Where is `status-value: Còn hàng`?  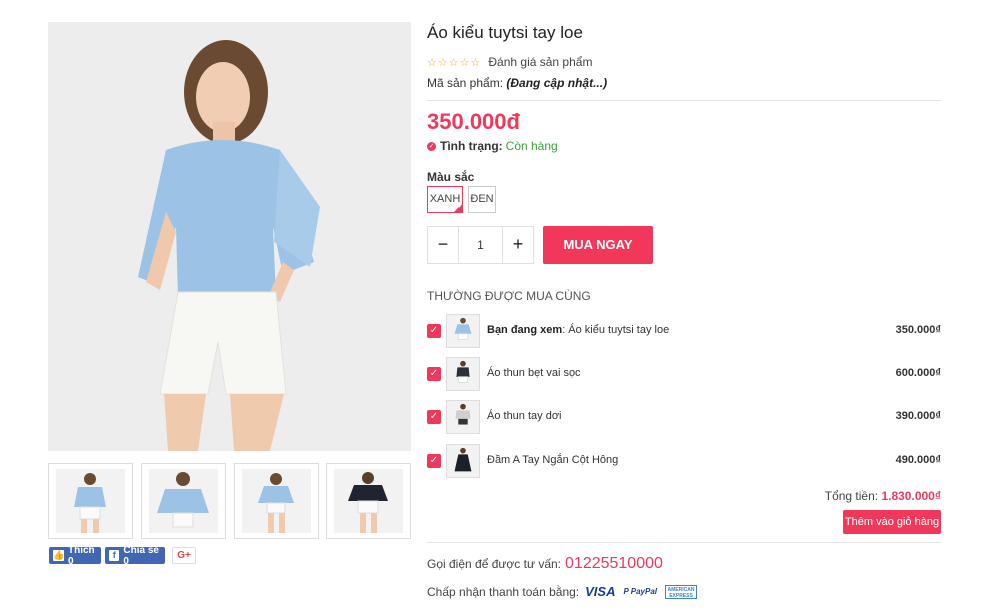
status-value: Còn hàng is located at coordinates (531, 146).